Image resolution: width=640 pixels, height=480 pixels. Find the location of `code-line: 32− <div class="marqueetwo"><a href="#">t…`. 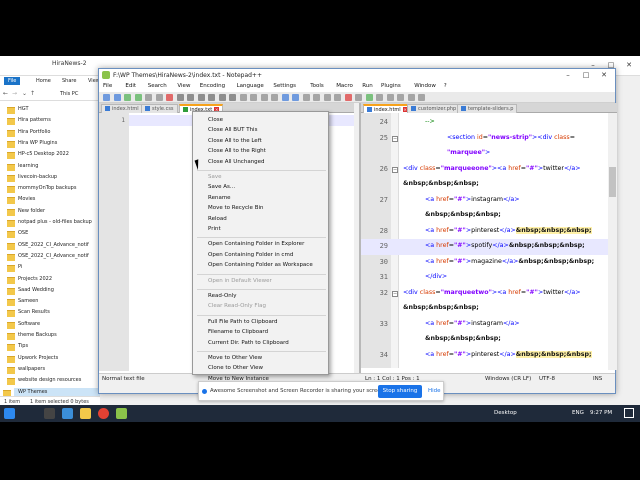

code-line: 32− <div class="marqueetwo"><a href="#">t… is located at coordinates (485, 294).